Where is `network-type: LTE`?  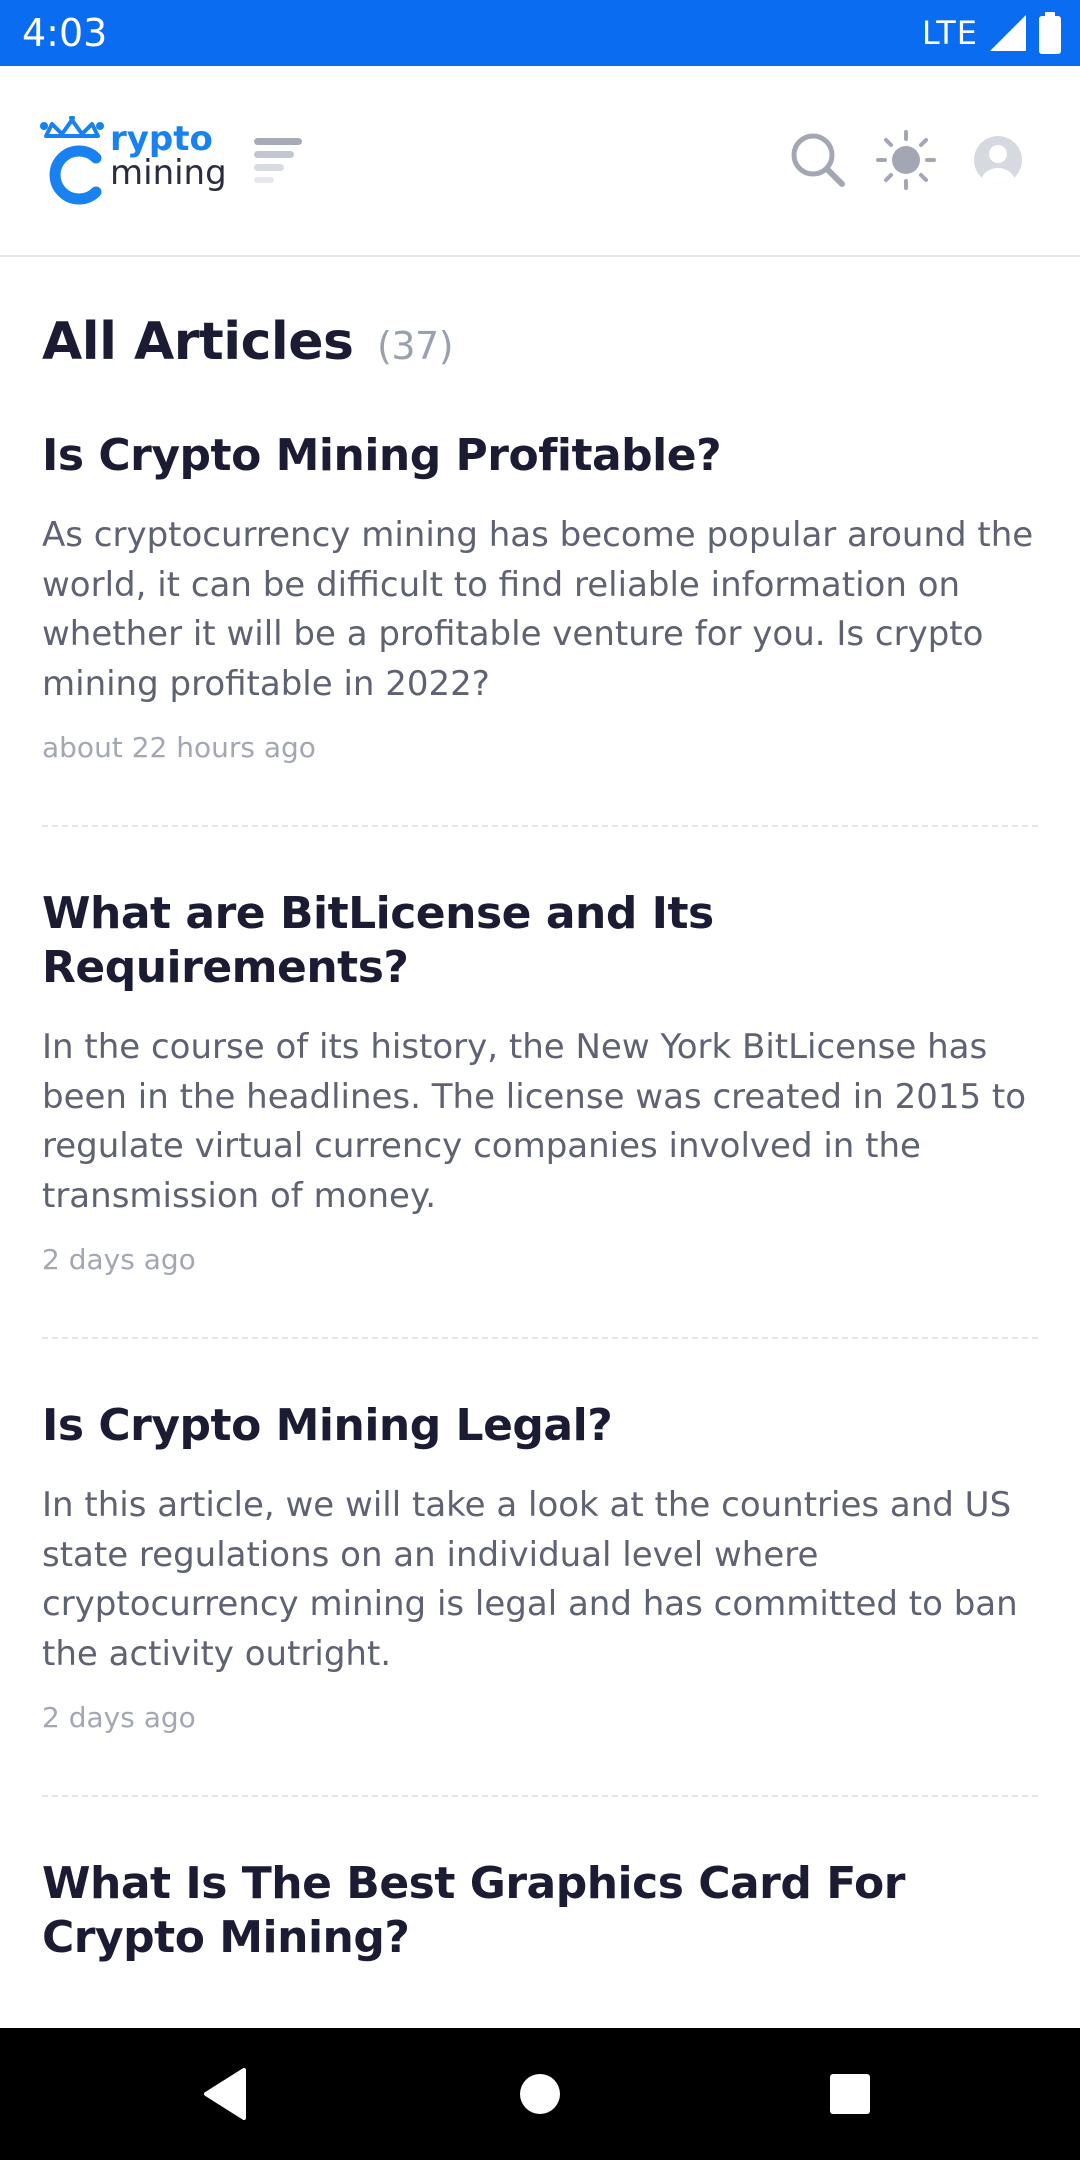
network-type: LTE is located at coordinates (949, 33).